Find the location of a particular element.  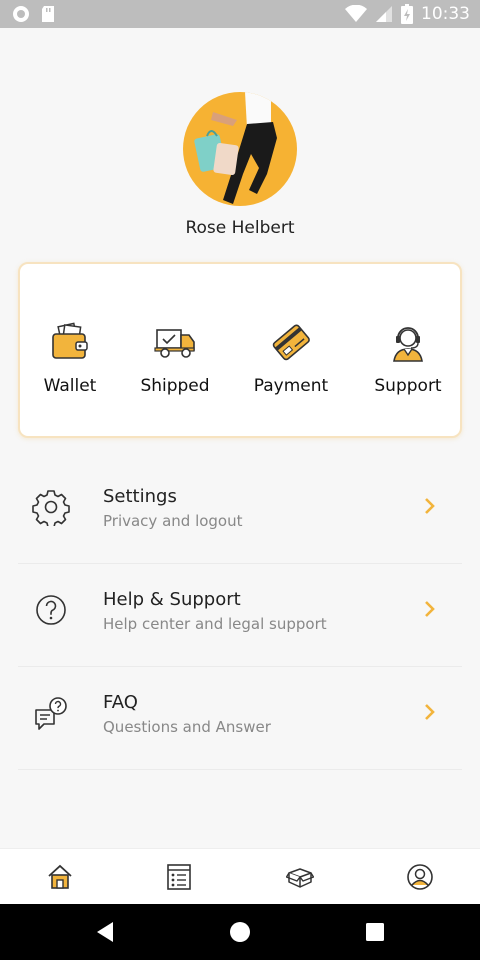

sd-card-icon is located at coordinates (48, 14).